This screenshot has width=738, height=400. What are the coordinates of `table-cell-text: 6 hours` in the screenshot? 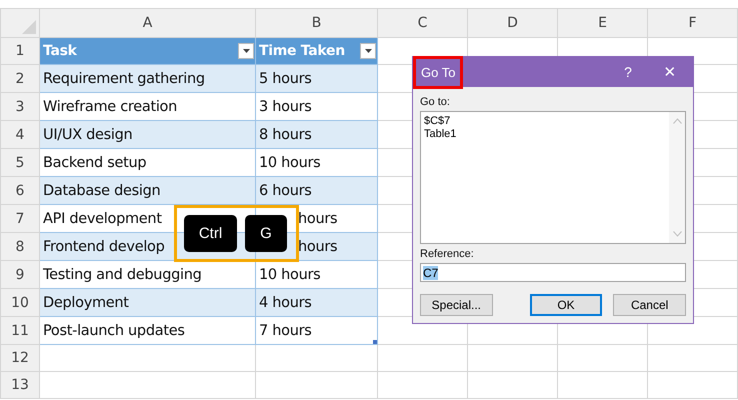 It's located at (285, 191).